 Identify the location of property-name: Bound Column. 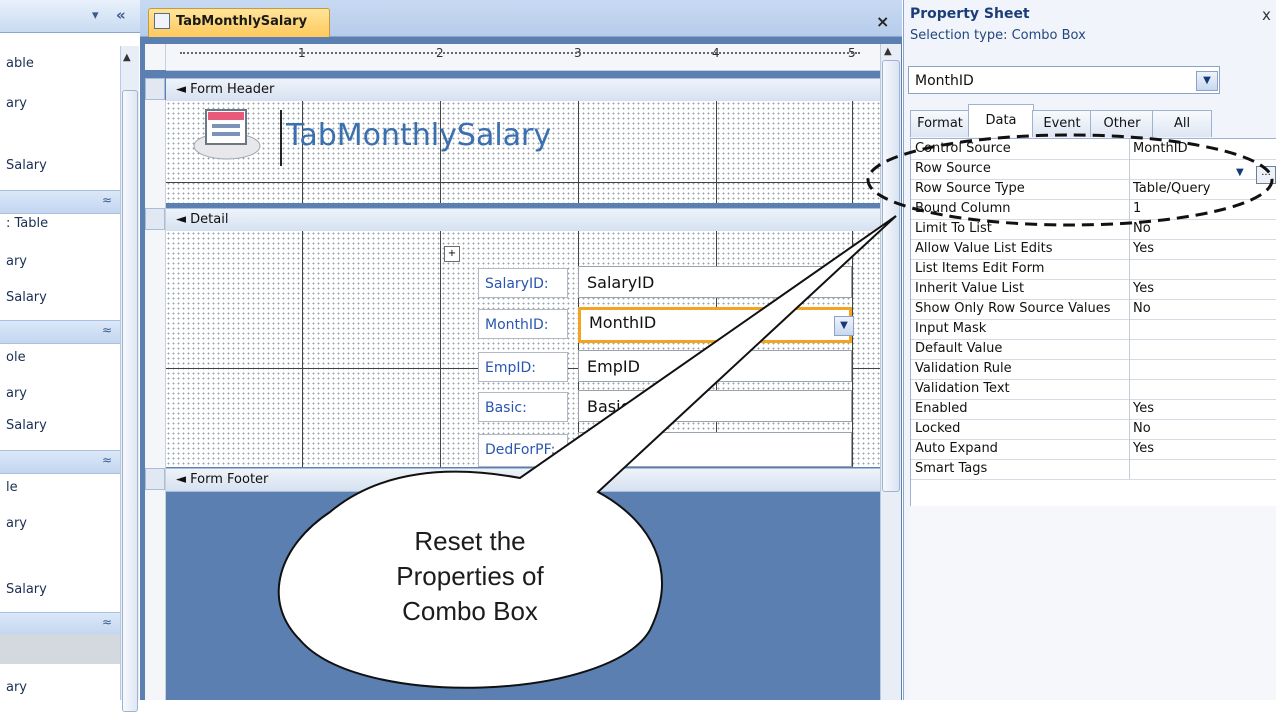
(963, 208).